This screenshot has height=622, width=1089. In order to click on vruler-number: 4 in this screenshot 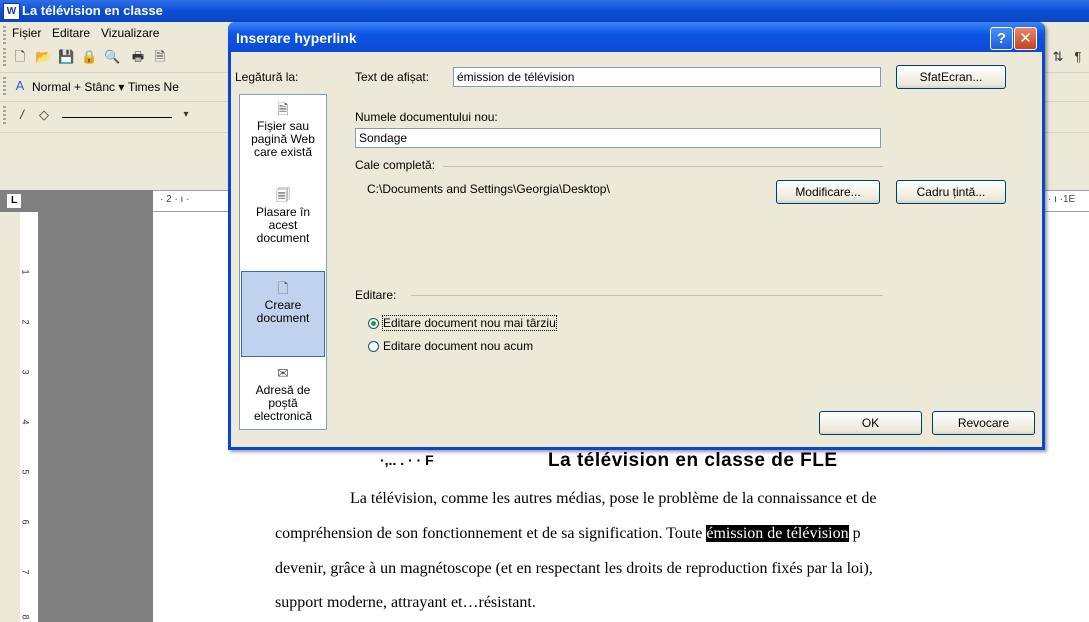, I will do `click(25, 422)`.